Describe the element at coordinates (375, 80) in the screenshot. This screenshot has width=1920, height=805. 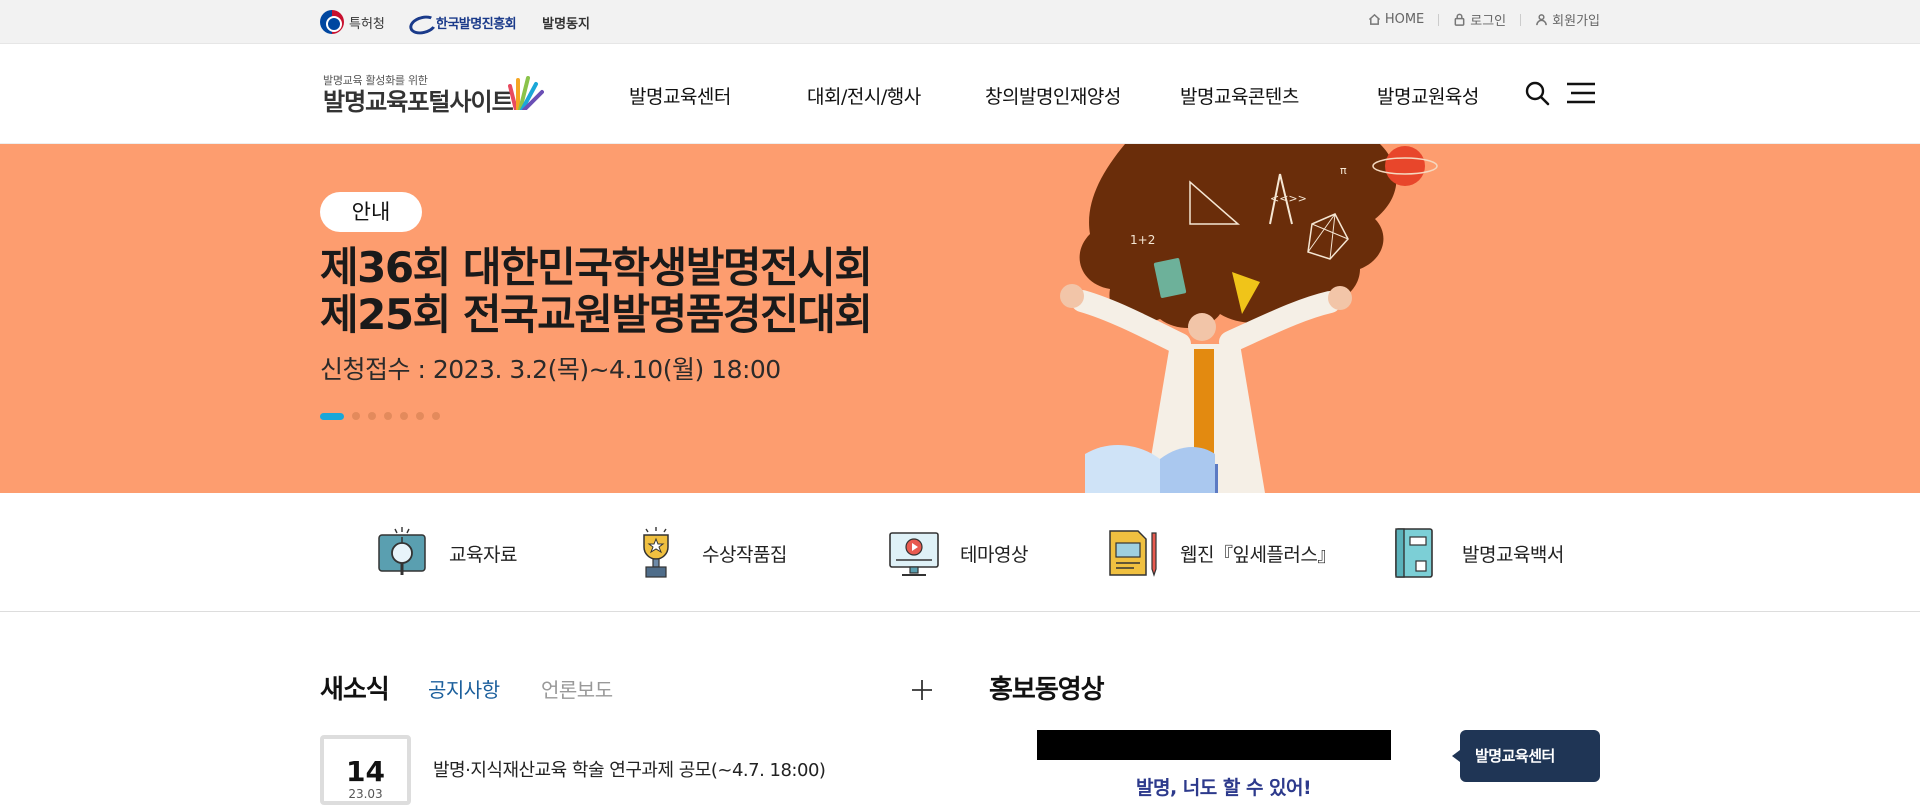
I see `logo-tagline: 발명교육 활성화를 위한` at that location.